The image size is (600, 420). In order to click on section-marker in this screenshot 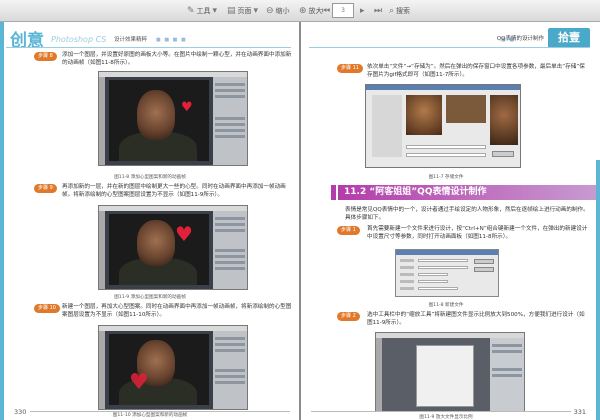, I will do `click(333, 192)`.